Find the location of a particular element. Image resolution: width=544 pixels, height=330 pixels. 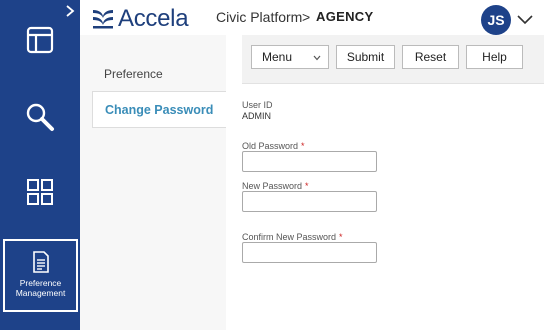

label-line-1: Preference is located at coordinates (40, 283).